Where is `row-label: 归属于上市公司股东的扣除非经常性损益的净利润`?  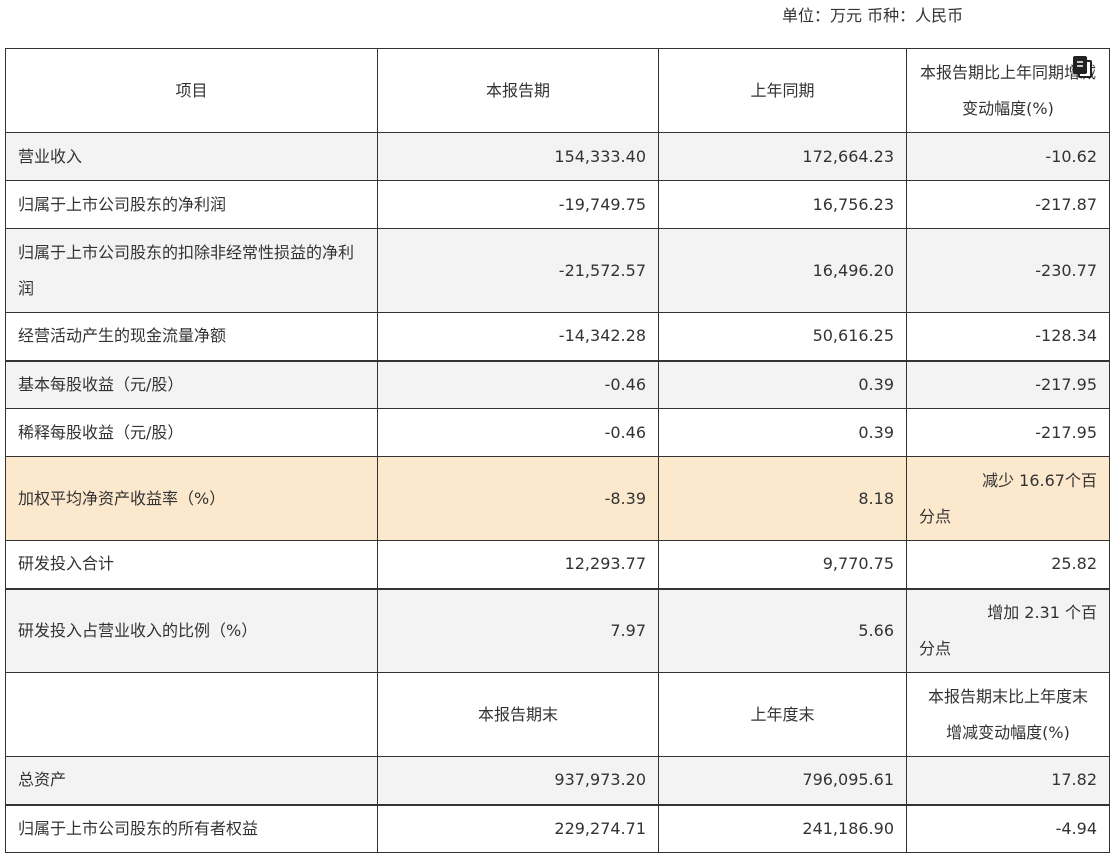
row-label: 归属于上市公司股东的扣除非经常性损益的净利润 is located at coordinates (191, 270).